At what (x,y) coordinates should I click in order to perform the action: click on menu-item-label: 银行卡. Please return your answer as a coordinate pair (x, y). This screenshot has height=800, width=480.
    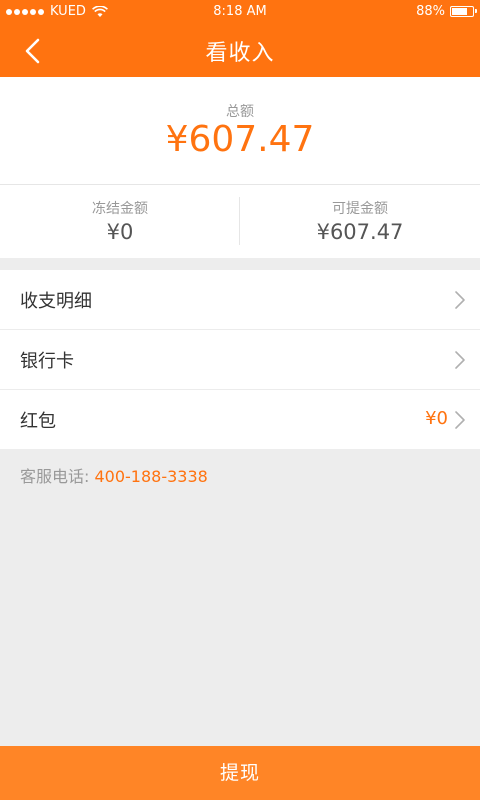
    Looking at the image, I should click on (47, 361).